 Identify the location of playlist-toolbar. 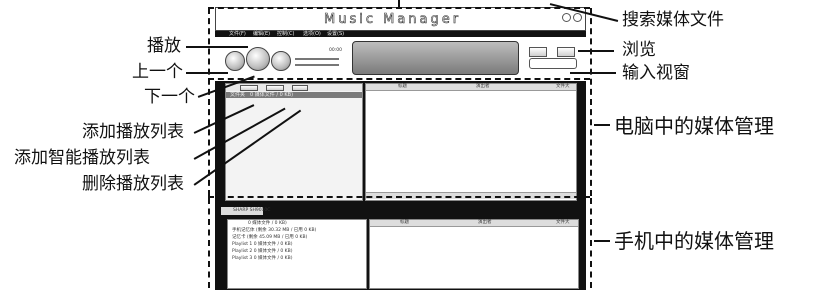
(294, 87).